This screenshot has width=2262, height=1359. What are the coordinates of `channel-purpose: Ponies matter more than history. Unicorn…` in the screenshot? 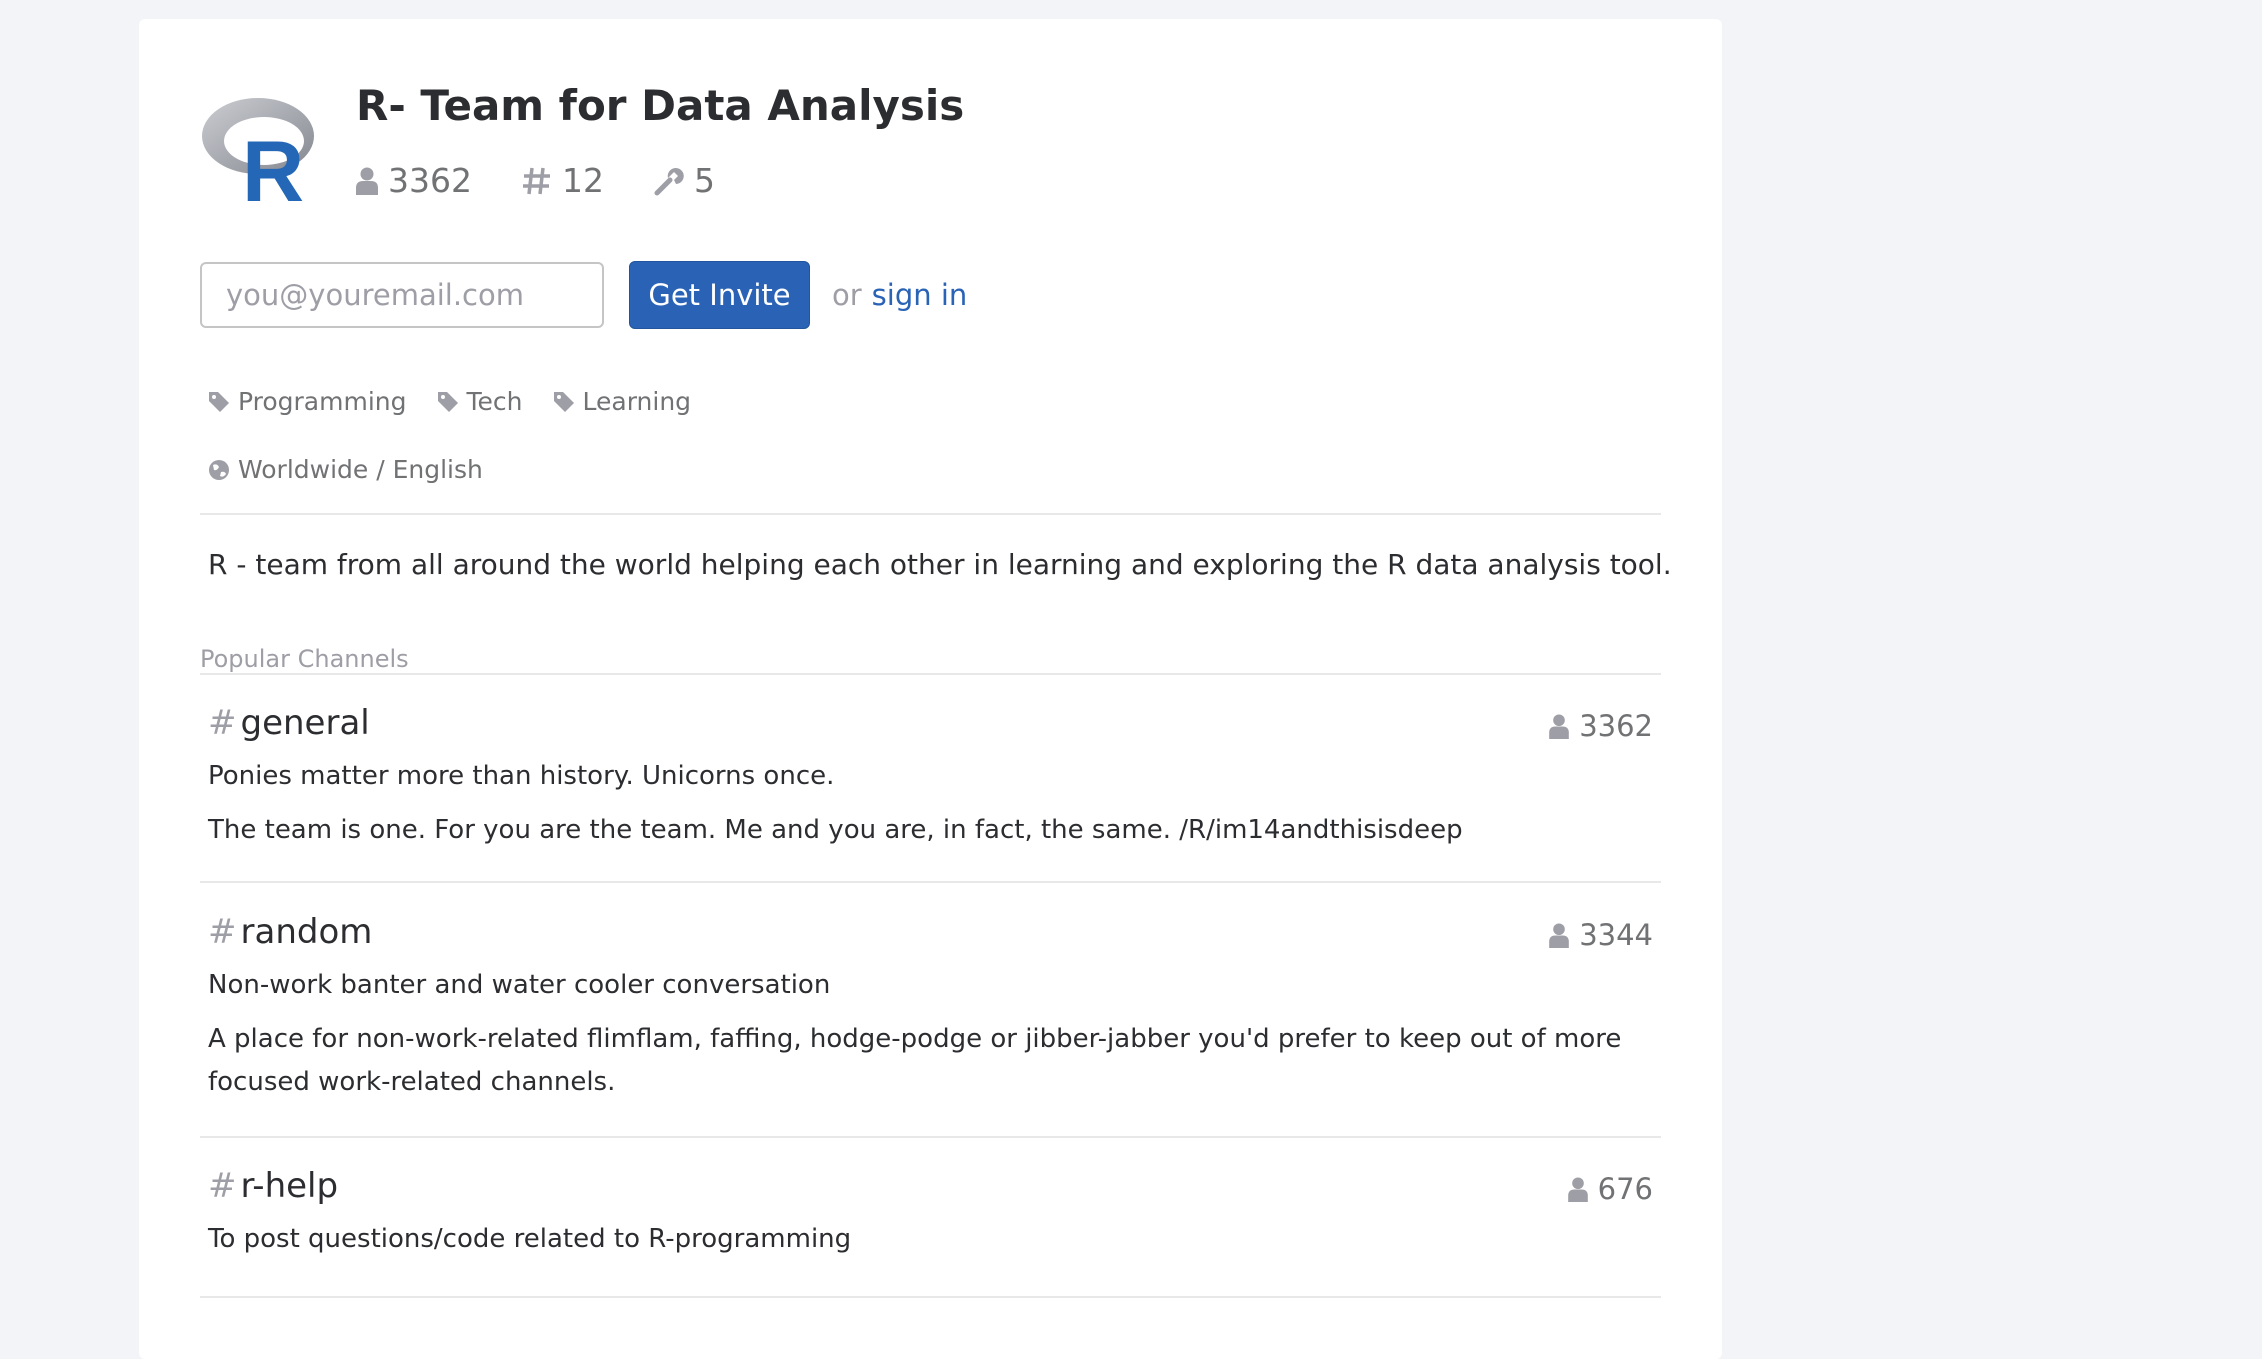 It's located at (521, 776).